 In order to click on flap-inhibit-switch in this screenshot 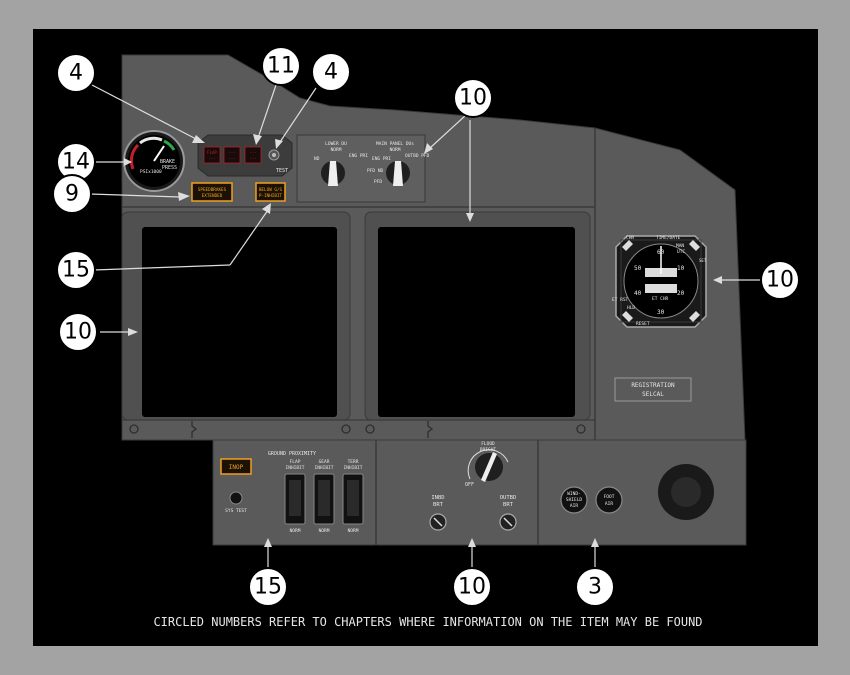, I will do `click(295, 499)`.